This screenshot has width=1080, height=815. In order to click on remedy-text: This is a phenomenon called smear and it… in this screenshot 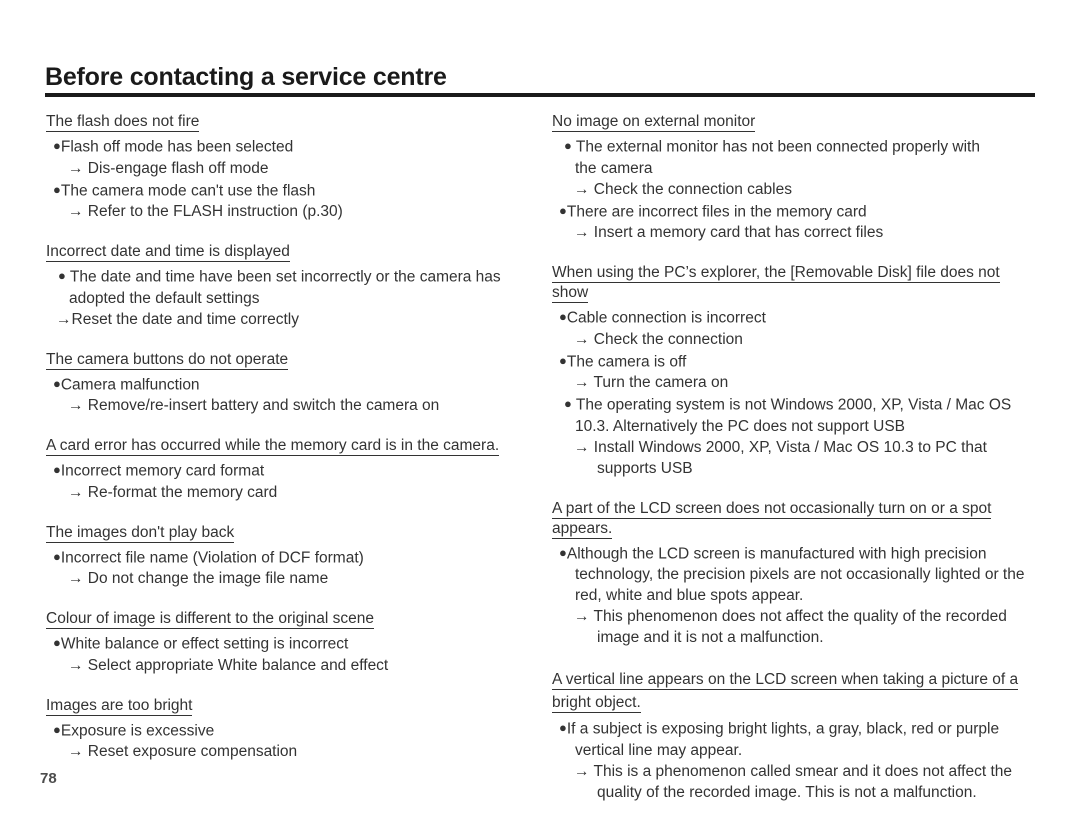, I will do `click(800, 771)`.